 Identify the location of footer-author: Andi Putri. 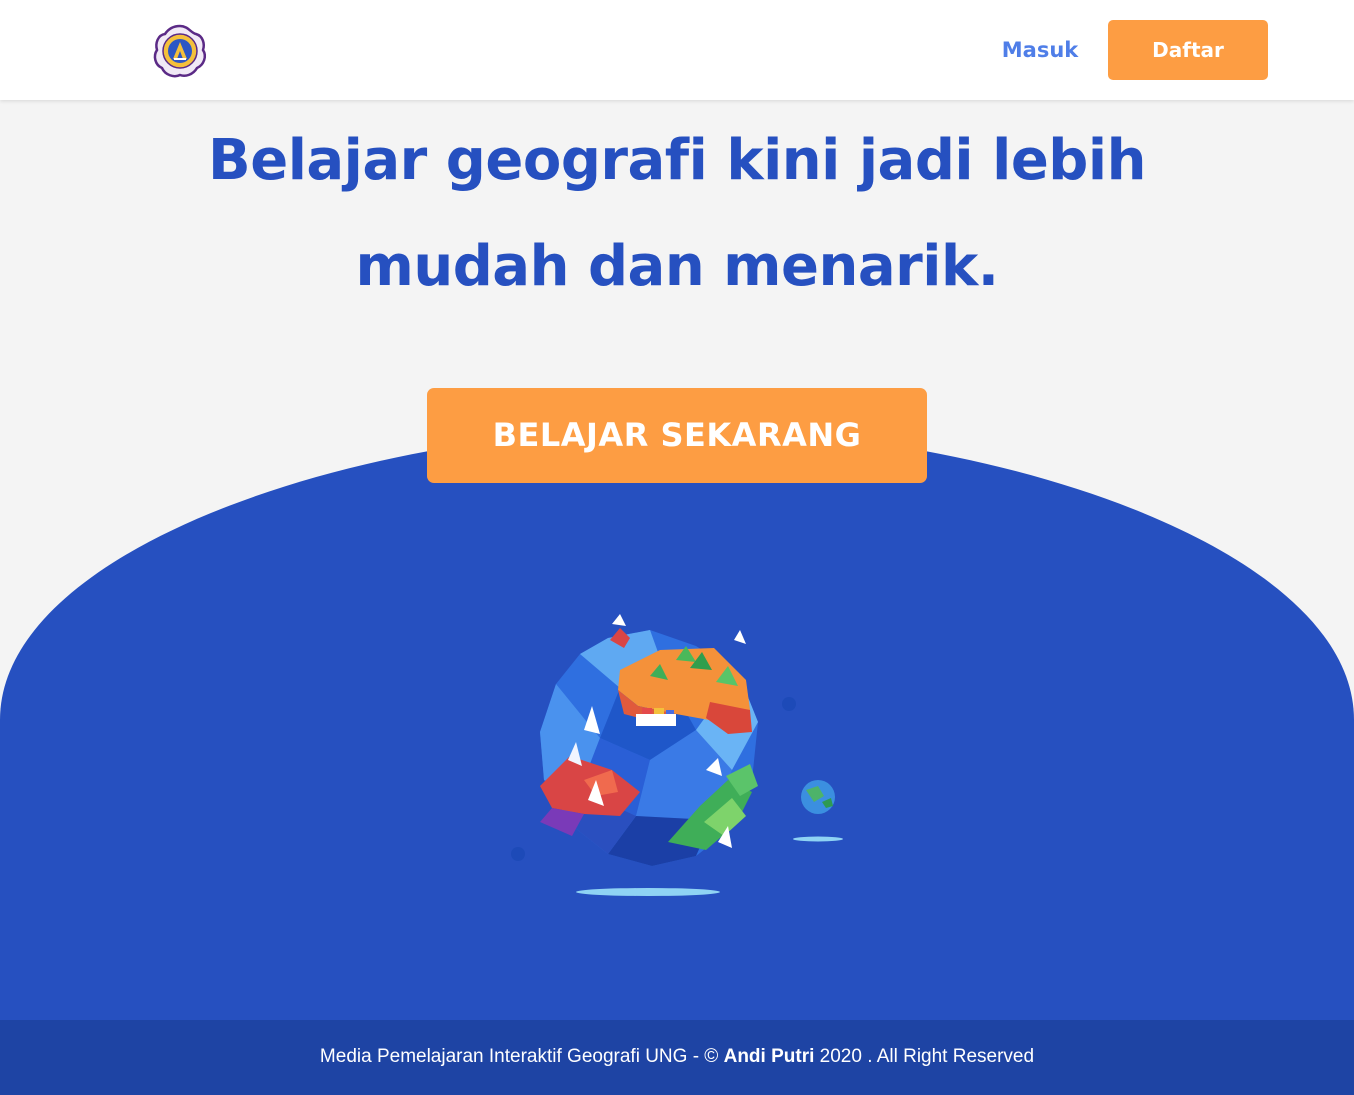
(769, 1056).